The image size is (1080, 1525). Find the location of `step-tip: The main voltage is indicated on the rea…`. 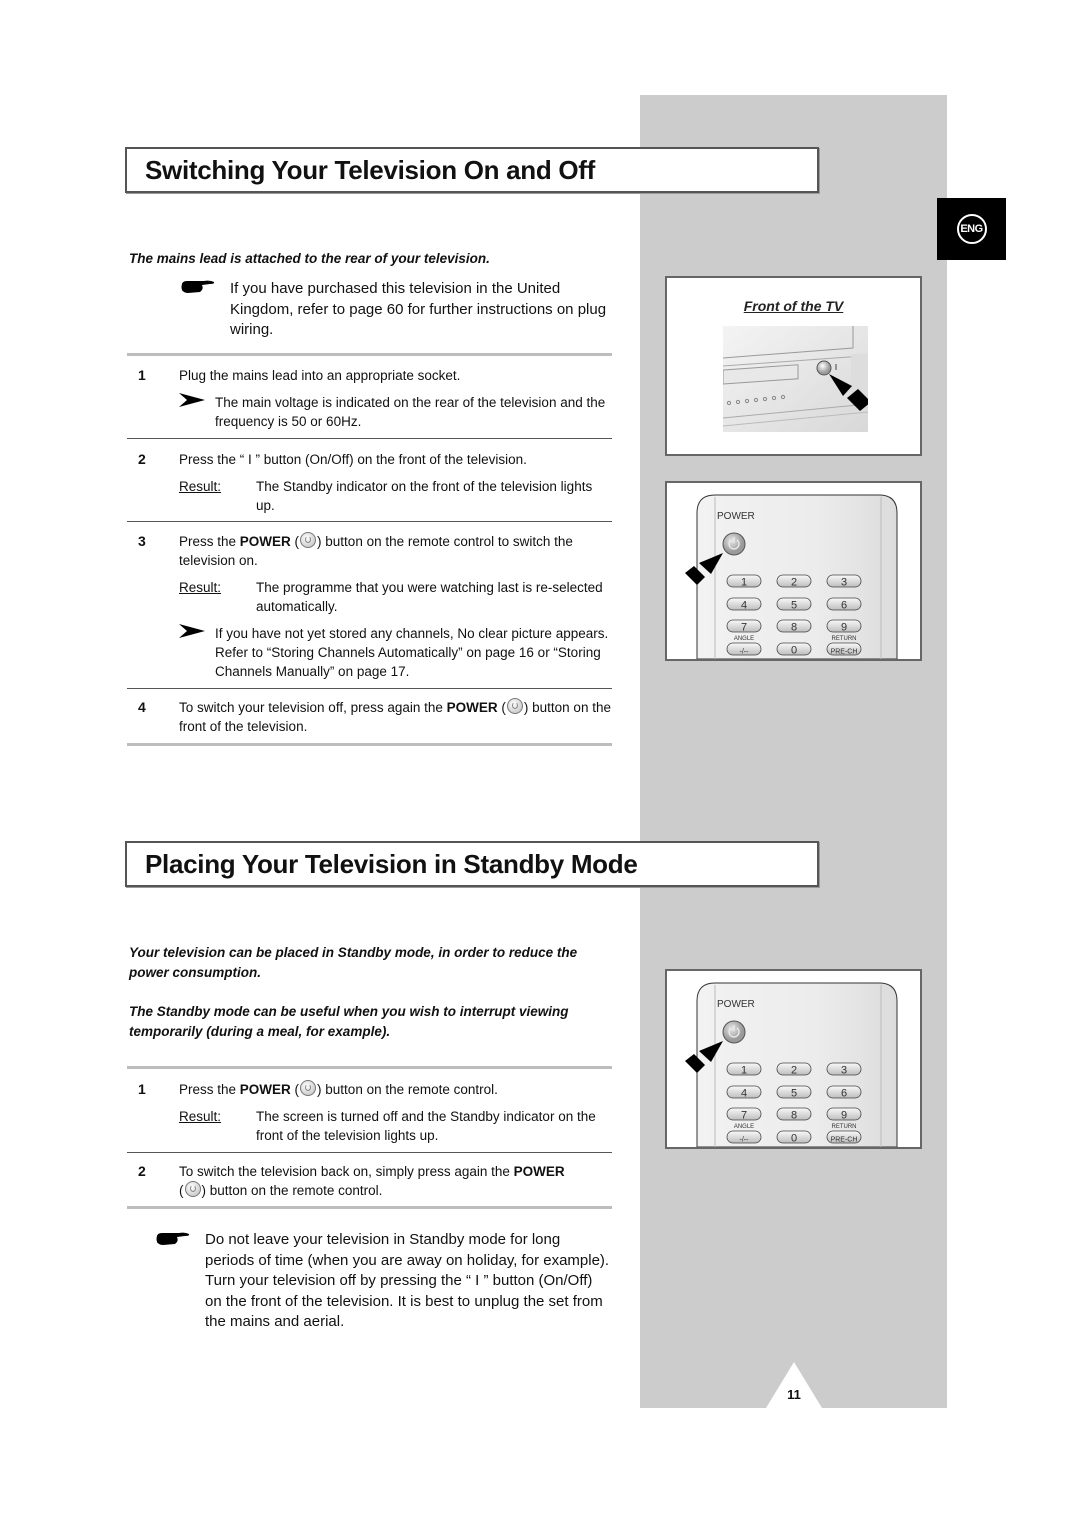

step-tip: The main voltage is indicated on the rea… is located at coordinates (394, 412).